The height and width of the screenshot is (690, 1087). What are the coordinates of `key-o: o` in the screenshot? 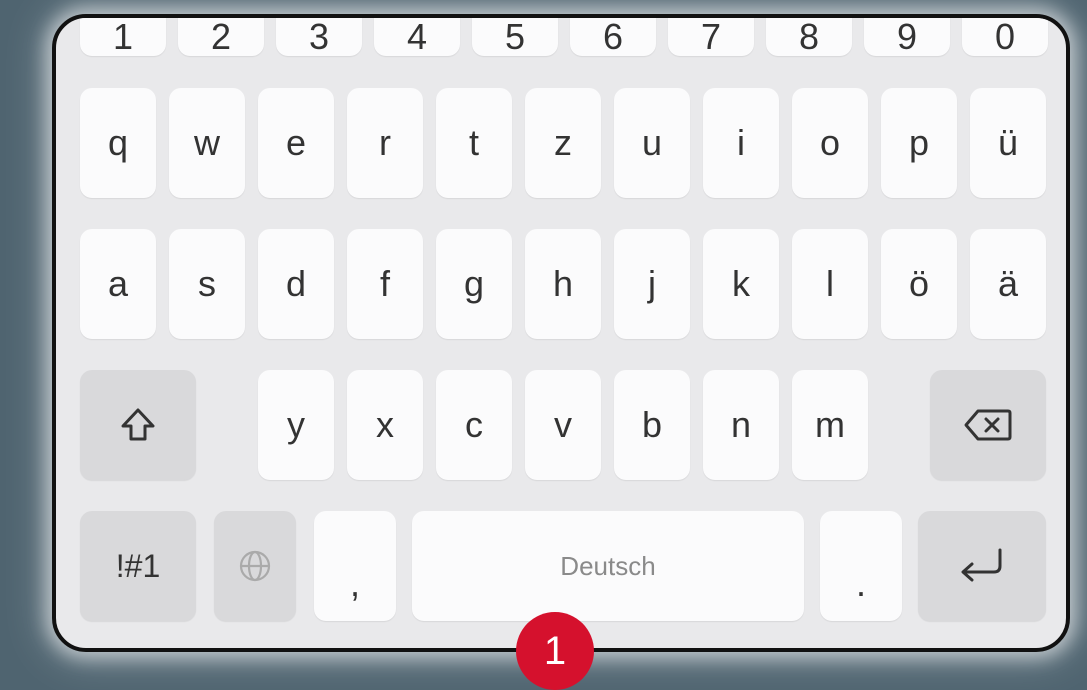 It's located at (830, 143).